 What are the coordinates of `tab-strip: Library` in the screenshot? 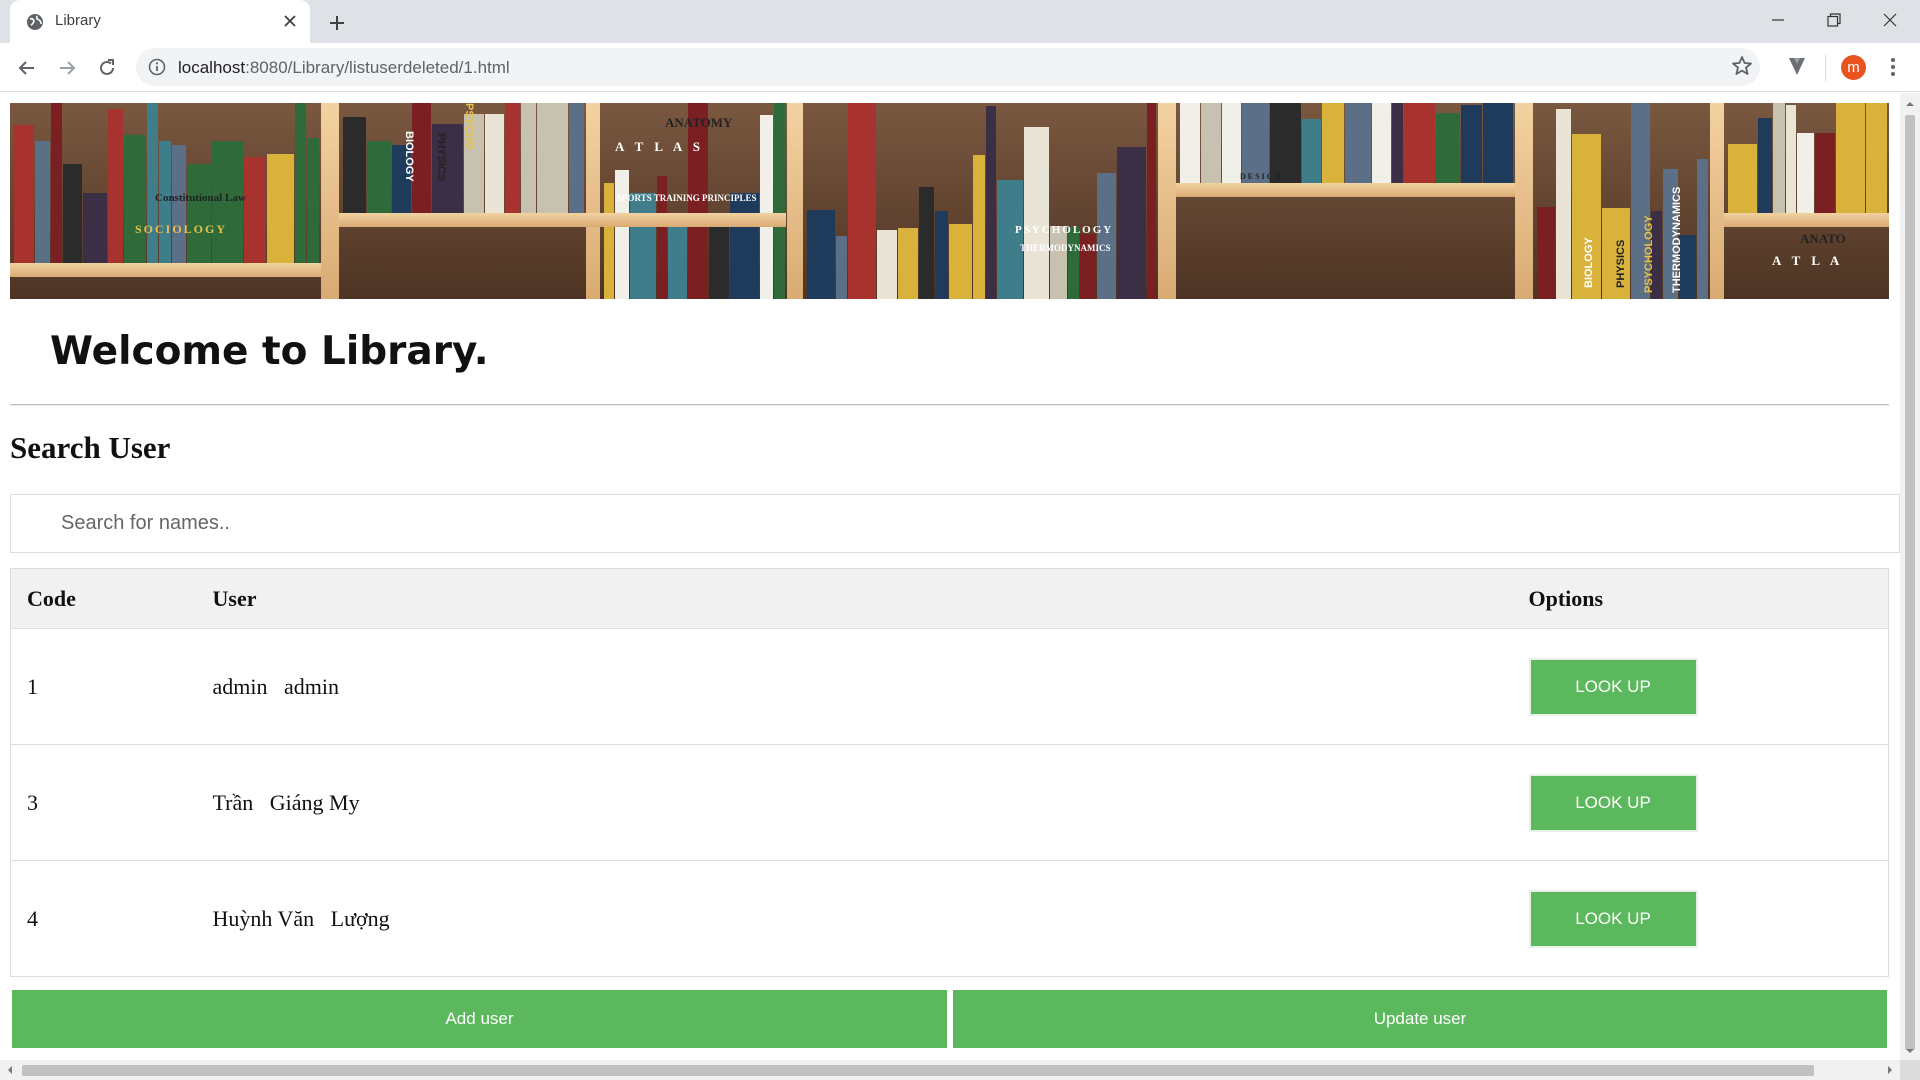 It's located at (960, 21).